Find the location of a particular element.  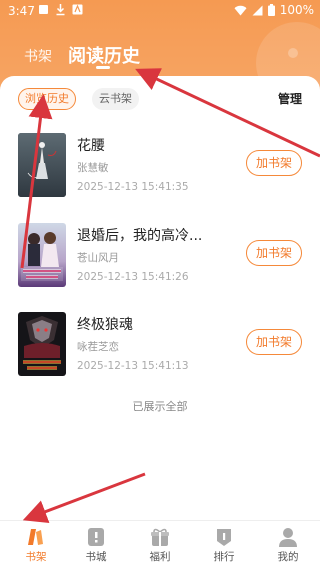

nav-label: 书城 is located at coordinates (96, 557).